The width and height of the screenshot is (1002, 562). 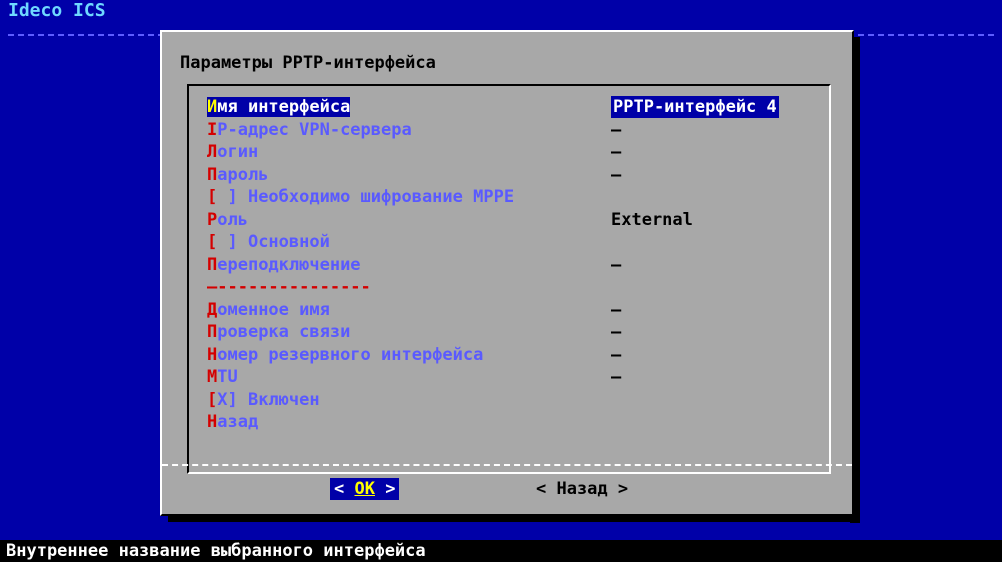 I want to click on menu-item: Пароль –, so click(x=517, y=175).